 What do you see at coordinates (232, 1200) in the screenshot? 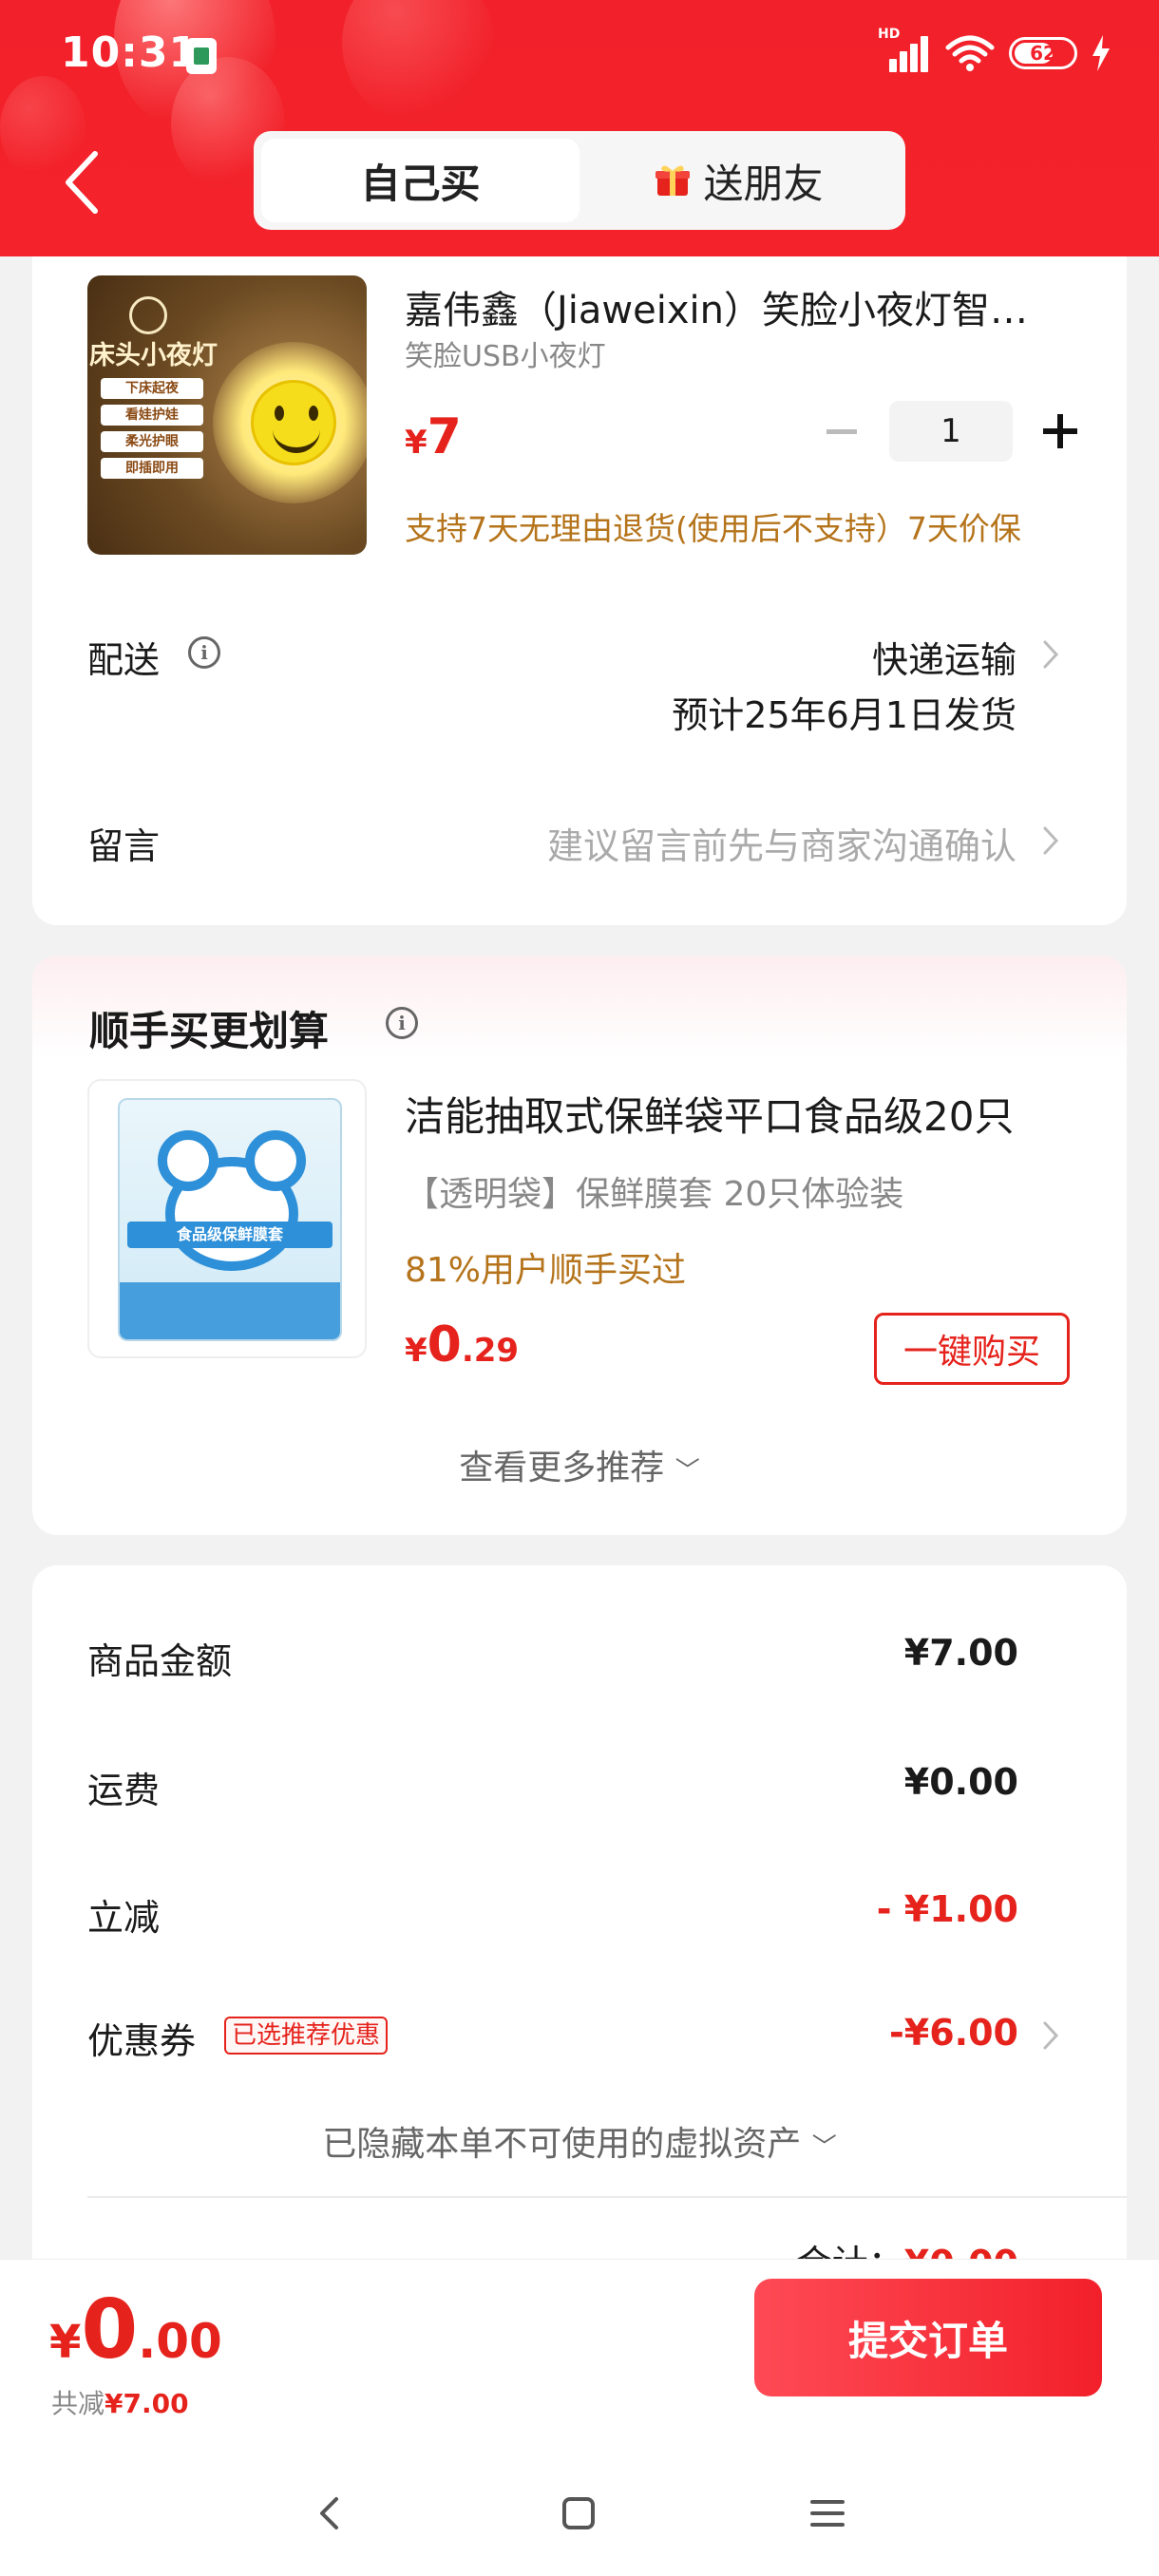
I see `bear-logo-icon` at bounding box center [232, 1200].